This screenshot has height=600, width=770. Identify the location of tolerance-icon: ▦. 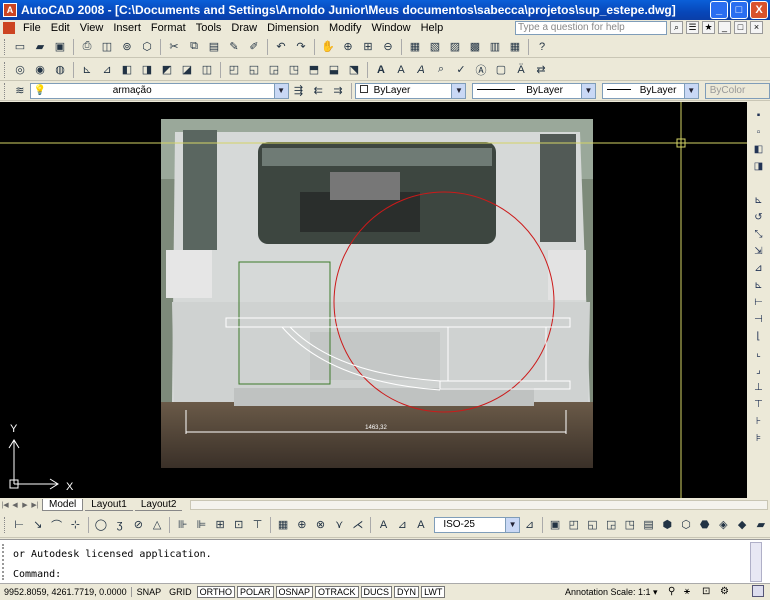
(283, 525).